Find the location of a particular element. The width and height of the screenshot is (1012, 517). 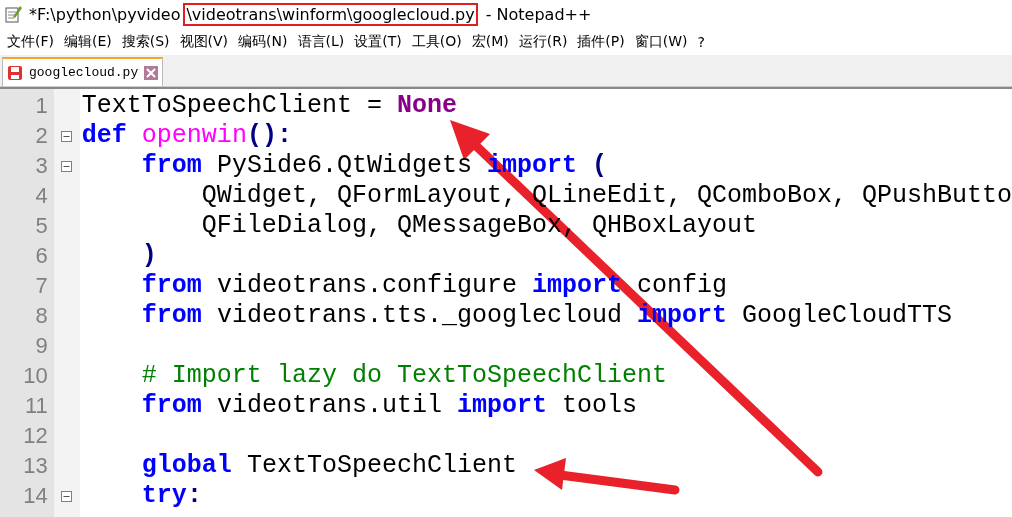

menu-item: 编码(N) is located at coordinates (263, 41).